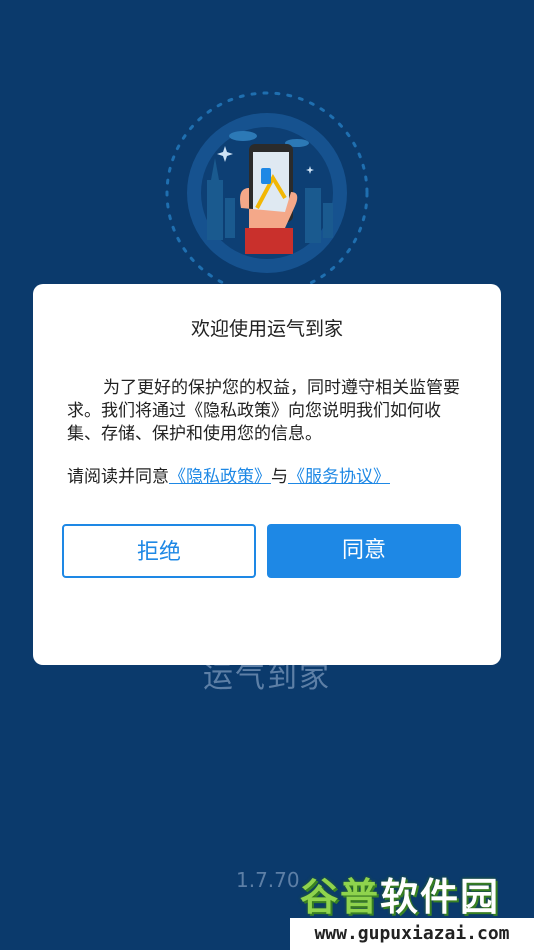 The image size is (534, 950). Describe the element at coordinates (267, 193) in the screenshot. I see `hand-holding-phone-icon` at that location.